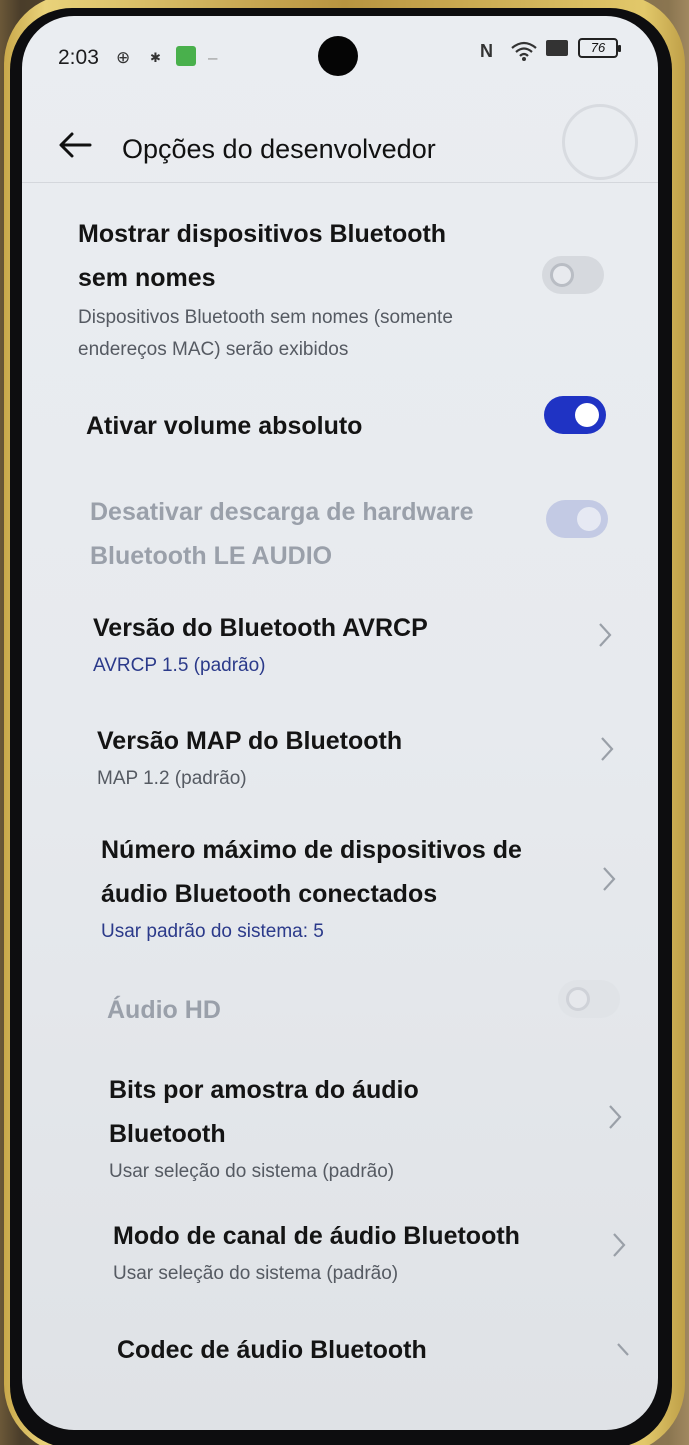  I want to click on setting-title-line2: áudio Bluetooth conectados, so click(269, 894).